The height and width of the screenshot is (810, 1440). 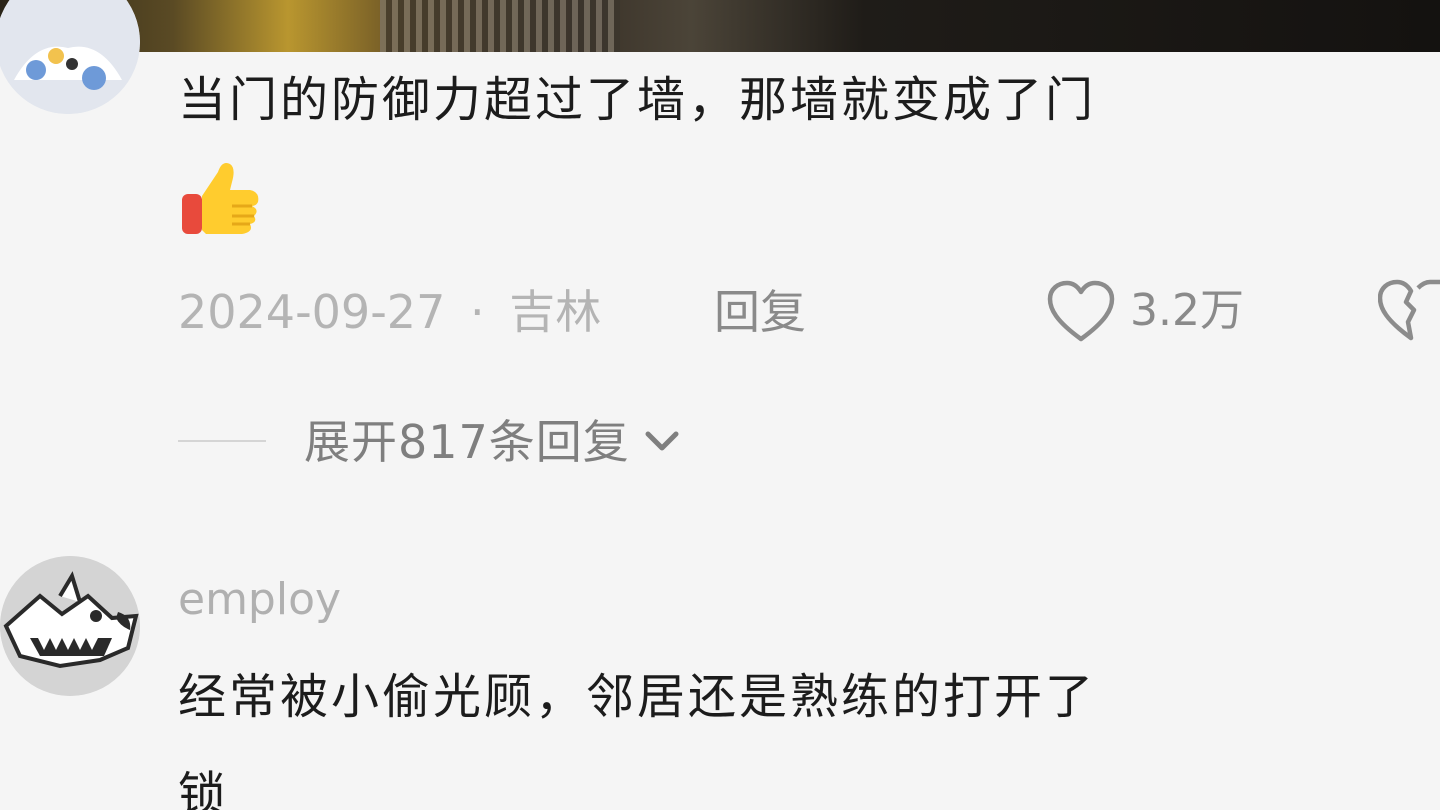 I want to click on video-frame-texture, so click(x=500, y=26).